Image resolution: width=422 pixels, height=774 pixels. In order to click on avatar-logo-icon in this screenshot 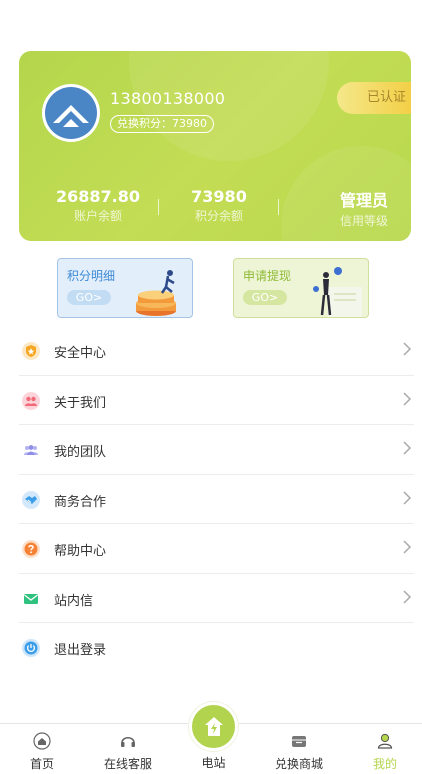, I will do `click(71, 116)`.